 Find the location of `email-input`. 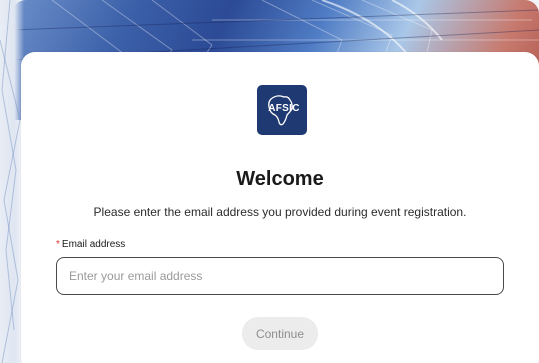

email-input is located at coordinates (280, 276).